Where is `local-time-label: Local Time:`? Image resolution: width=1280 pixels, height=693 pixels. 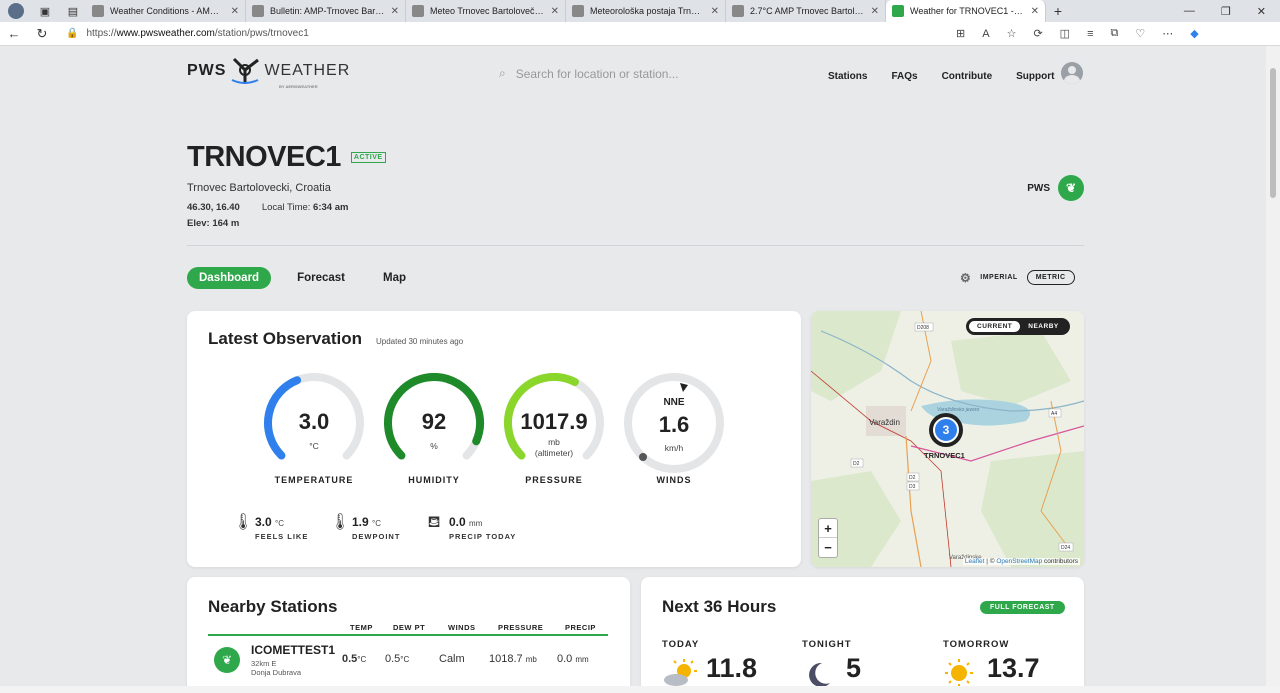 local-time-label: Local Time: is located at coordinates (286, 207).